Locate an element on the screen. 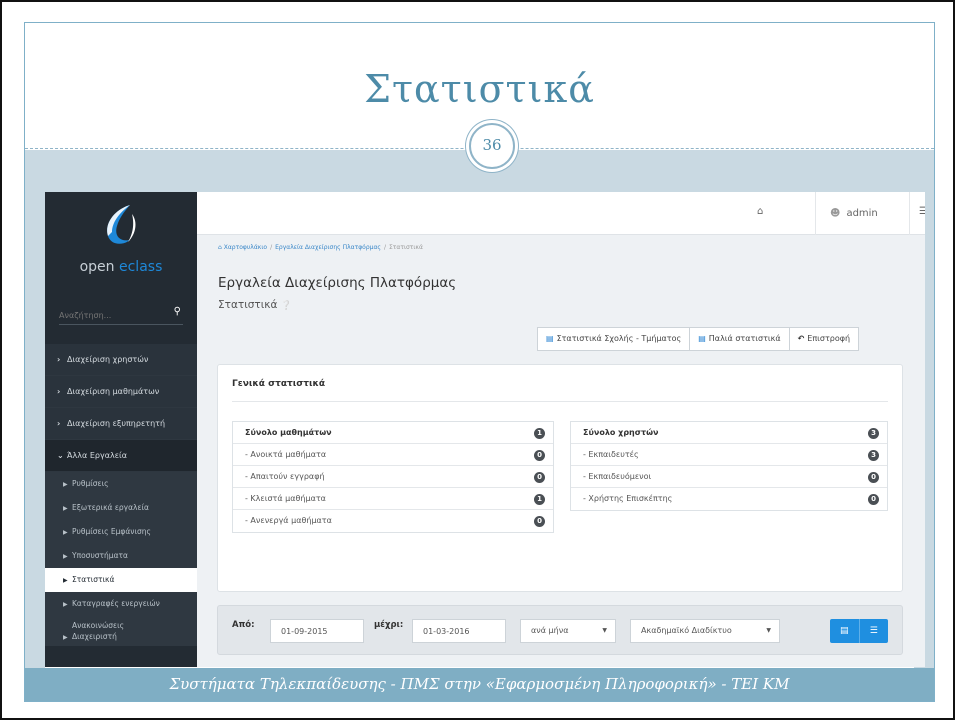 This screenshot has height=720, width=955. sidebar-subitem-label: Ρυθμίσεις Εμφάνισης is located at coordinates (111, 531).